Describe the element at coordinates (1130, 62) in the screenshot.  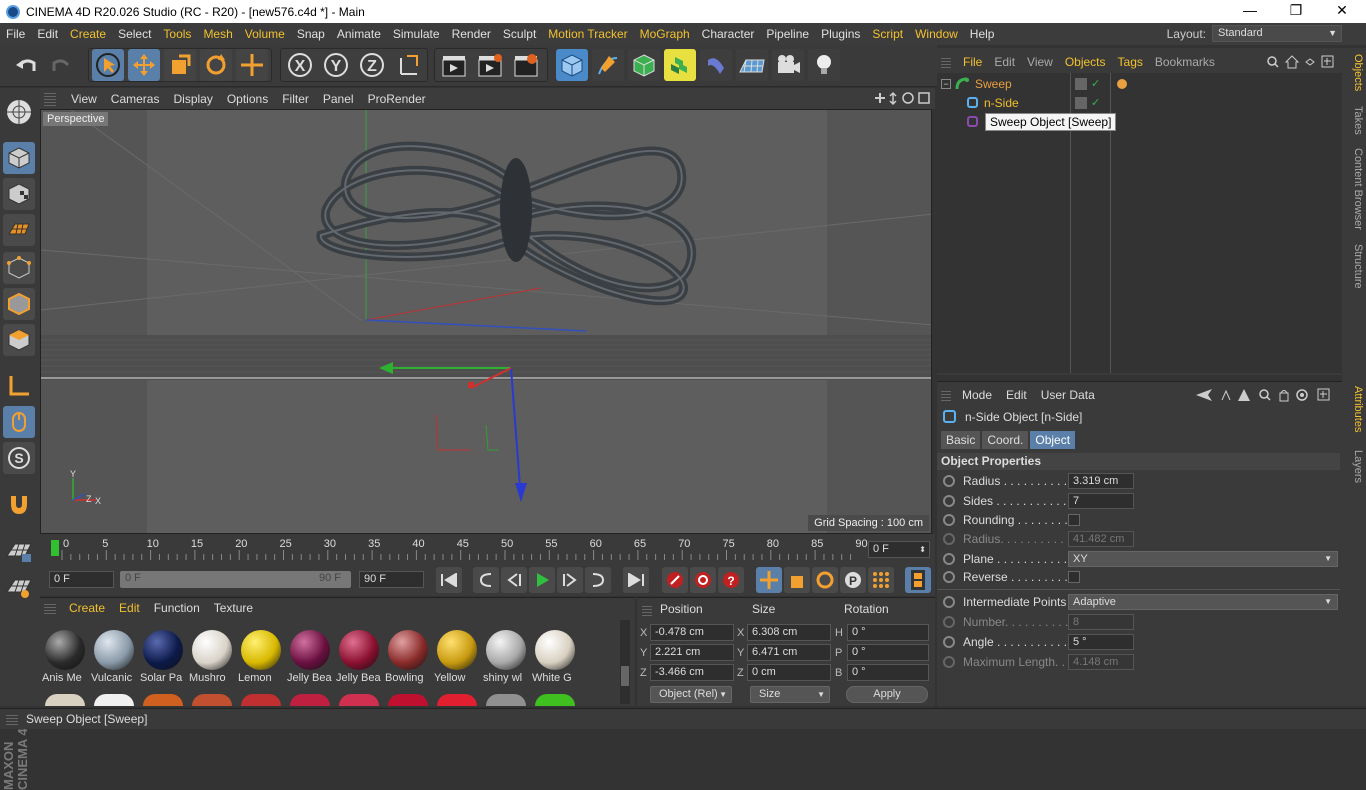
I see `obj-menu-tags: Tags` at that location.